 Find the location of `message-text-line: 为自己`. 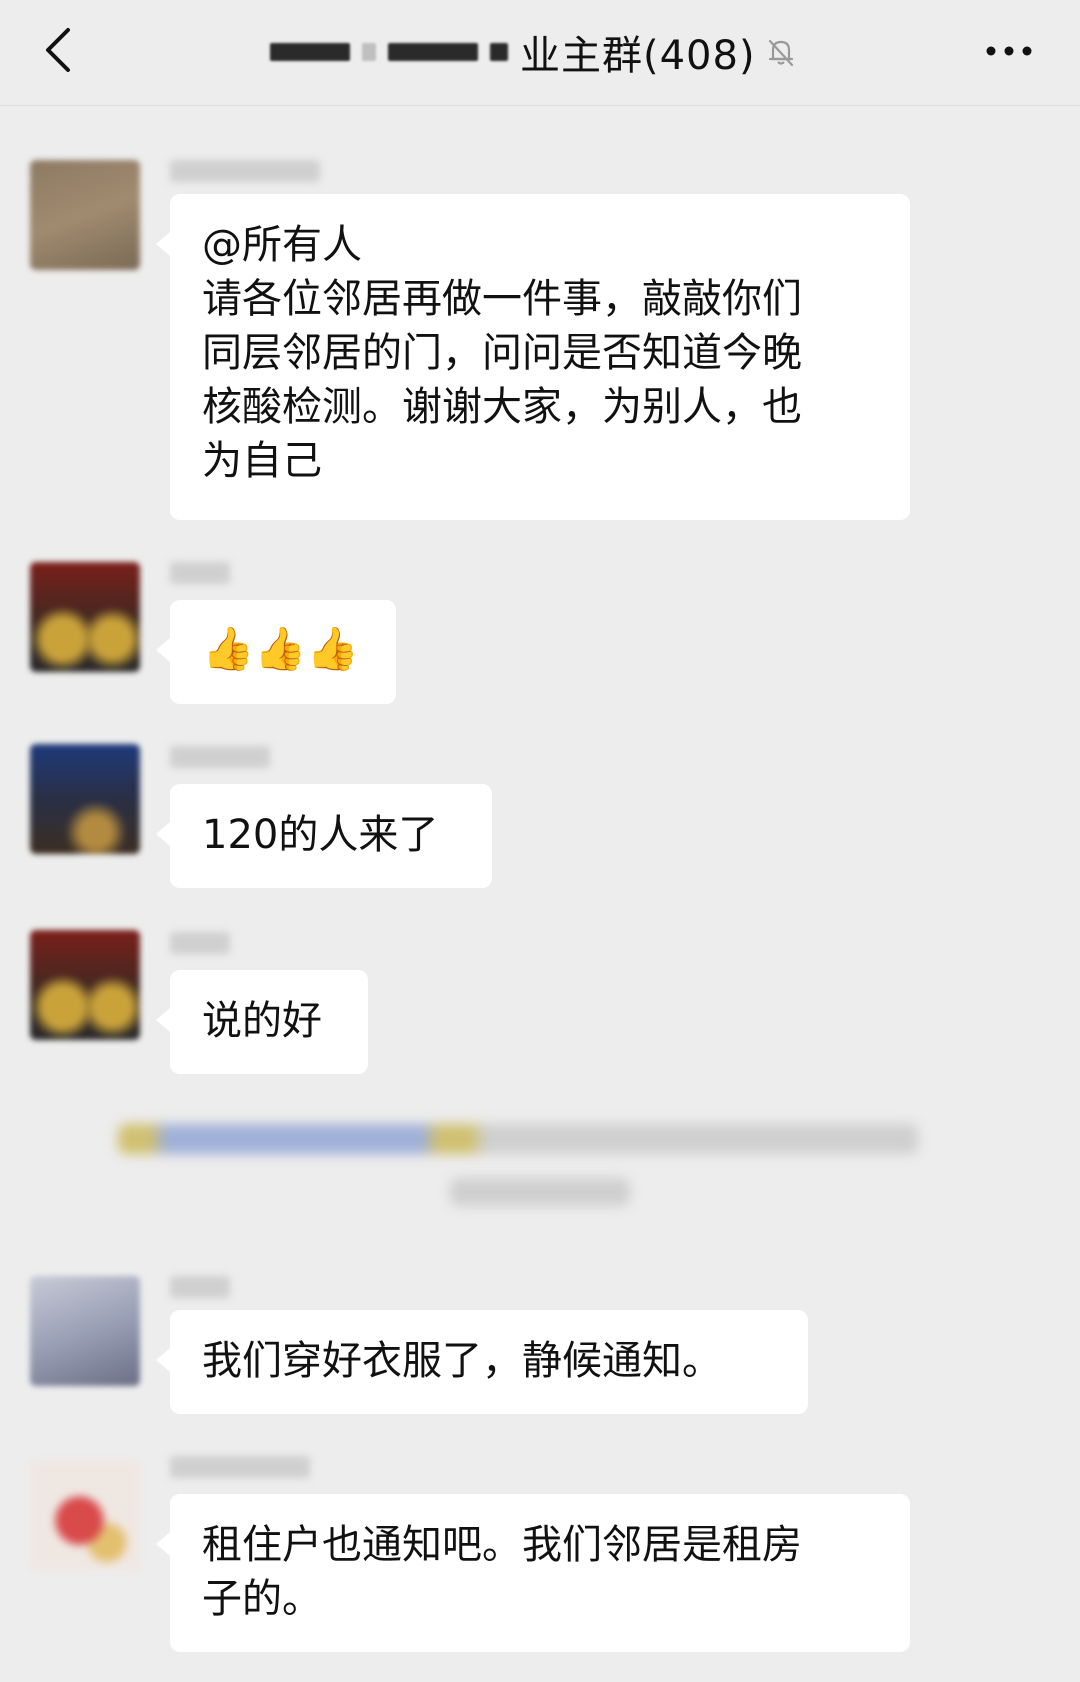

message-text-line: 为自己 is located at coordinates (262, 461).